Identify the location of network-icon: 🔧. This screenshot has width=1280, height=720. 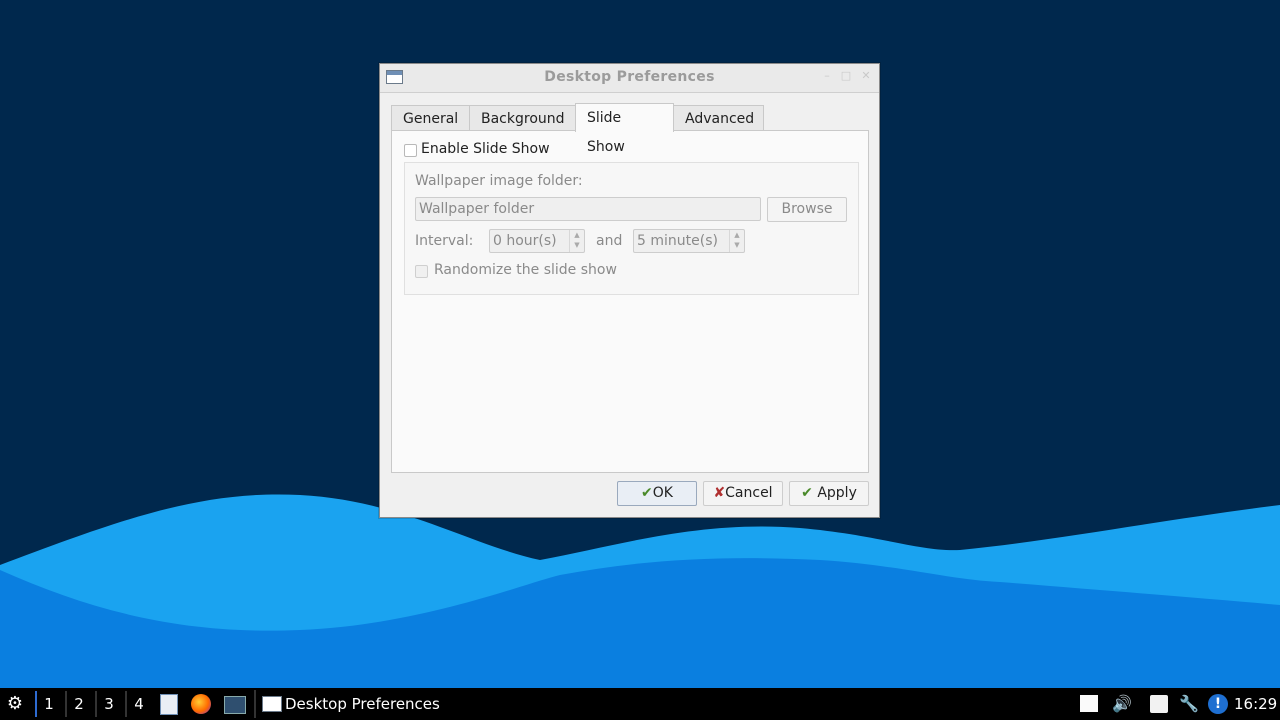
(1189, 704).